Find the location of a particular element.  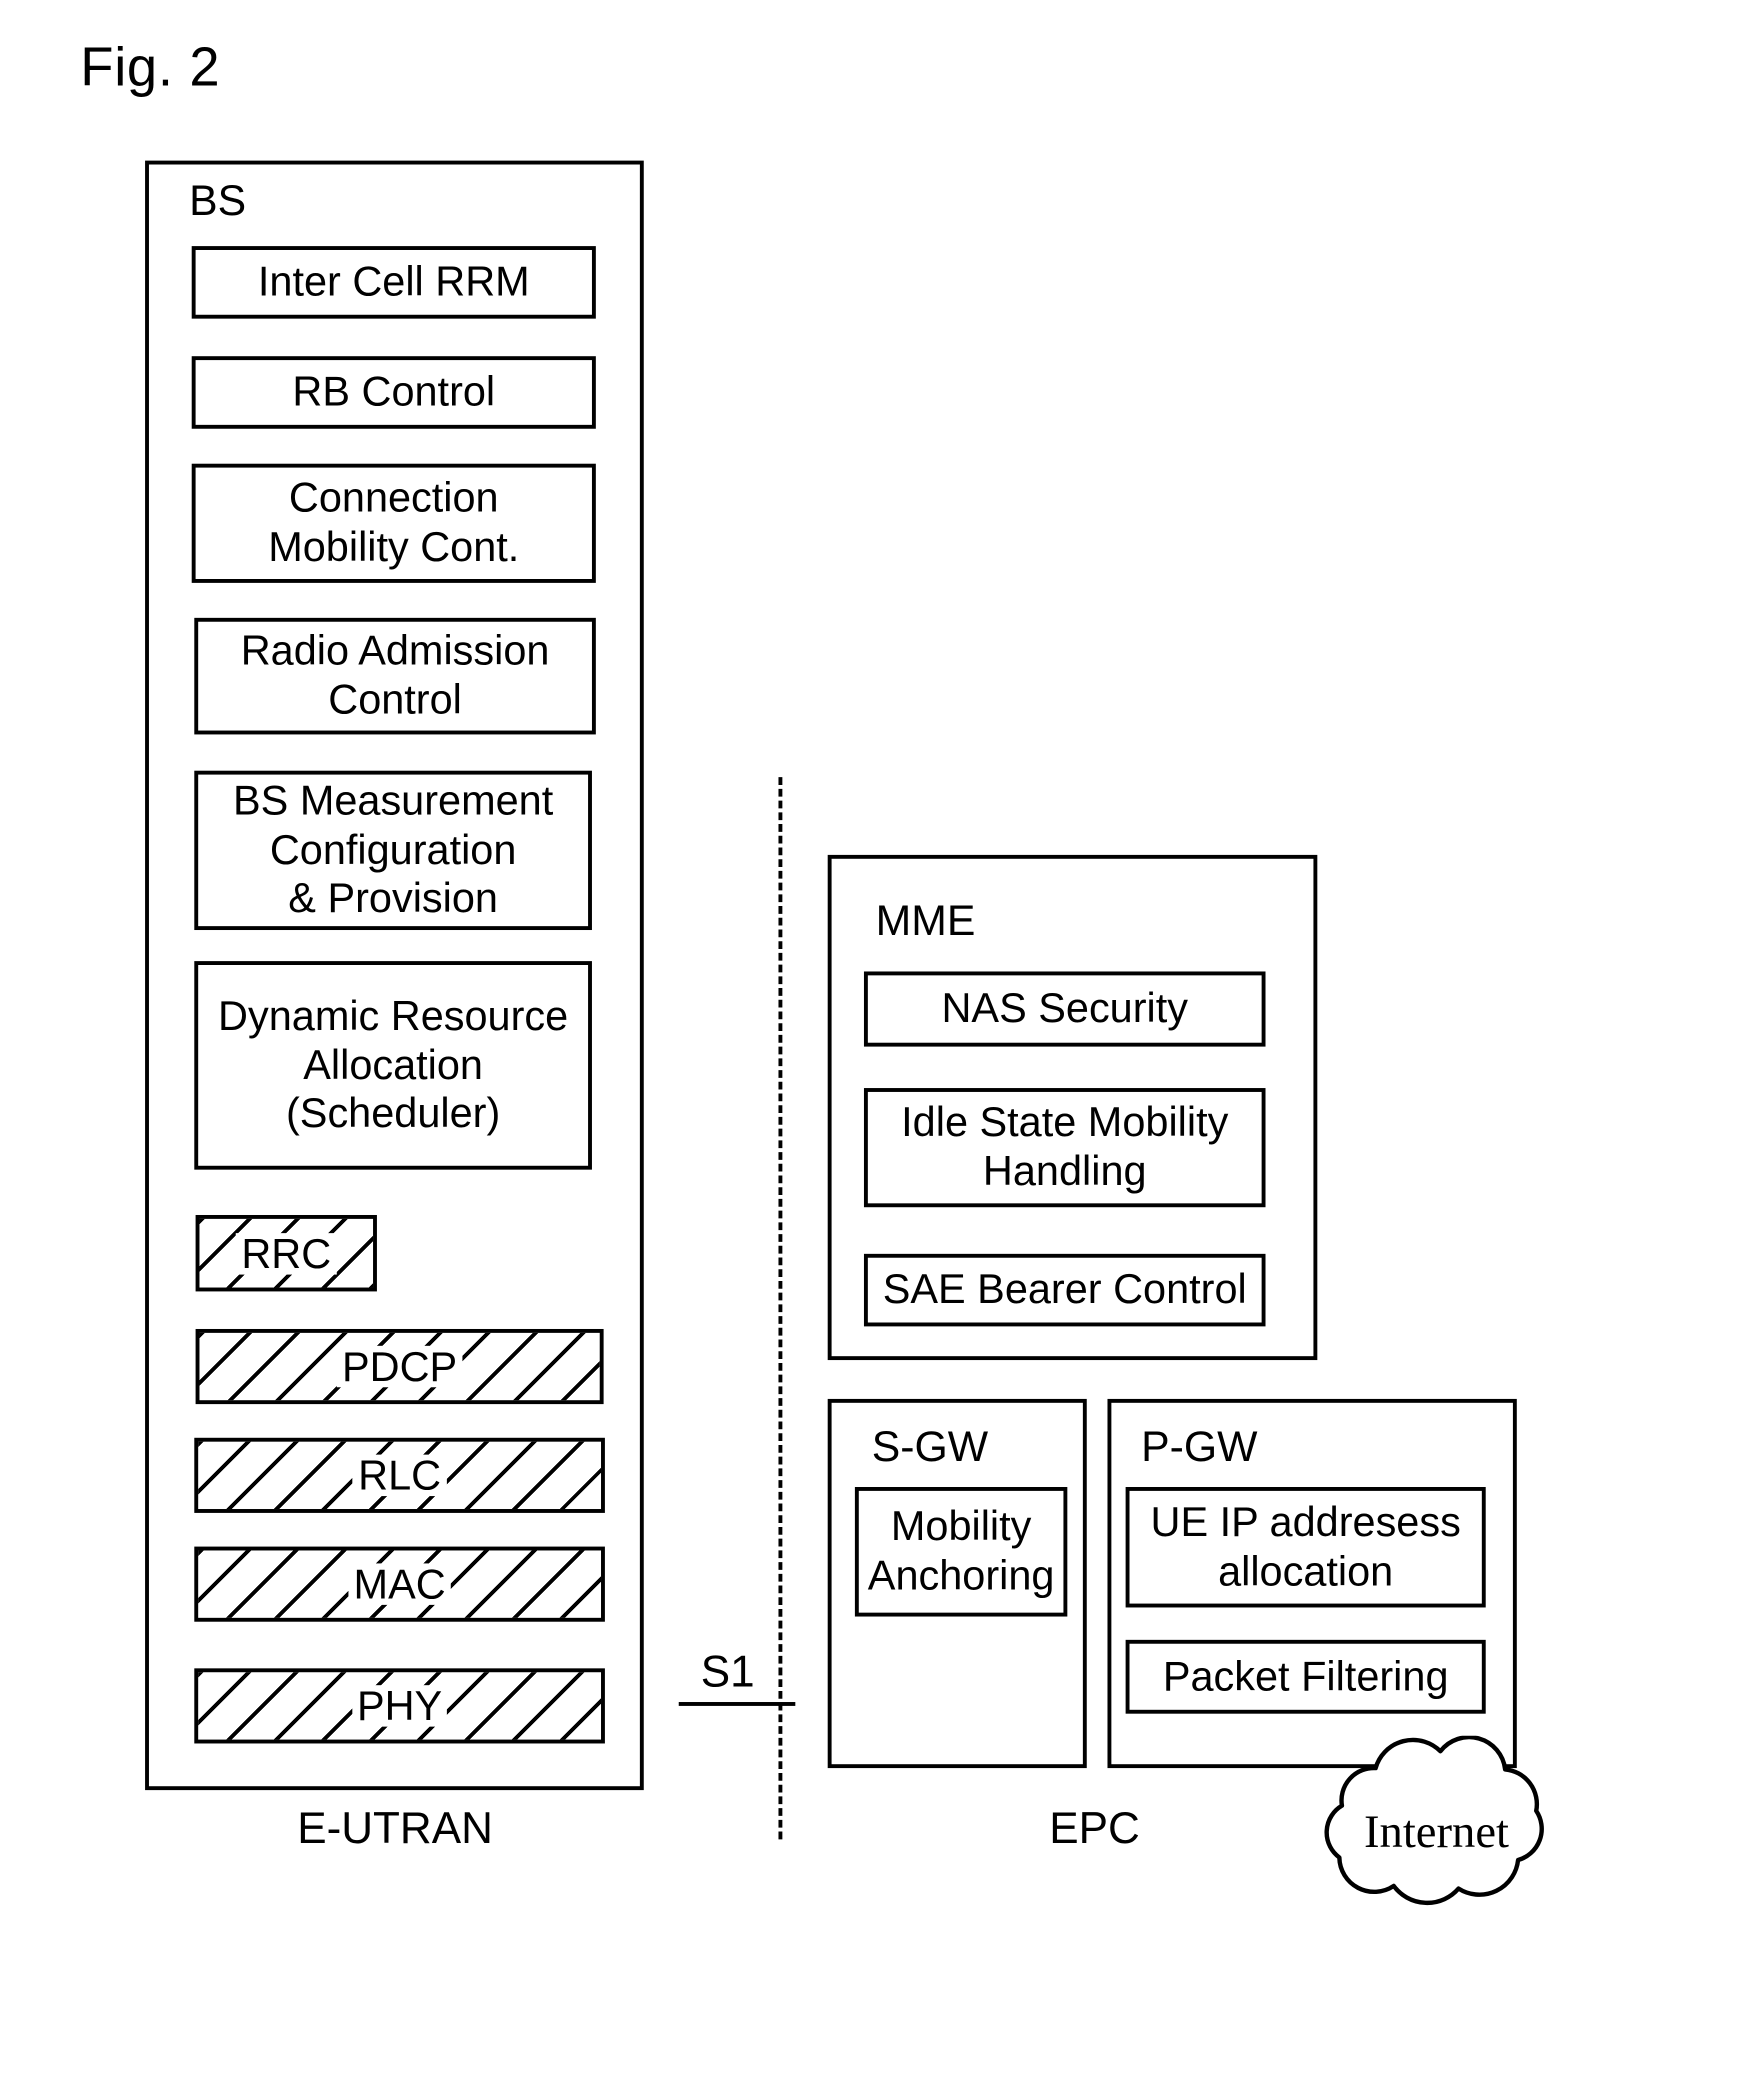

bs-function-block-label: Connection Mobility Cont. is located at coordinates (394, 522).